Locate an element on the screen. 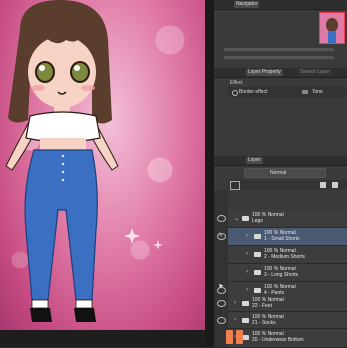 This screenshot has height=348, width=347. layer-row: › 100 % Normal 22 - Feet is located at coordinates (282, 303).